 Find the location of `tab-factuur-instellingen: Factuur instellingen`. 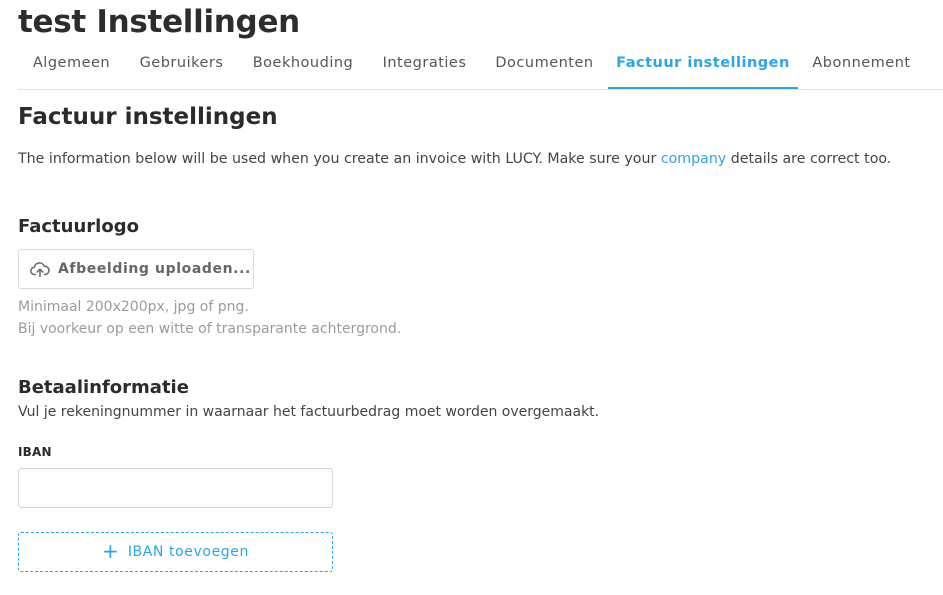

tab-factuur-instellingen: Factuur instellingen is located at coordinates (703, 66).